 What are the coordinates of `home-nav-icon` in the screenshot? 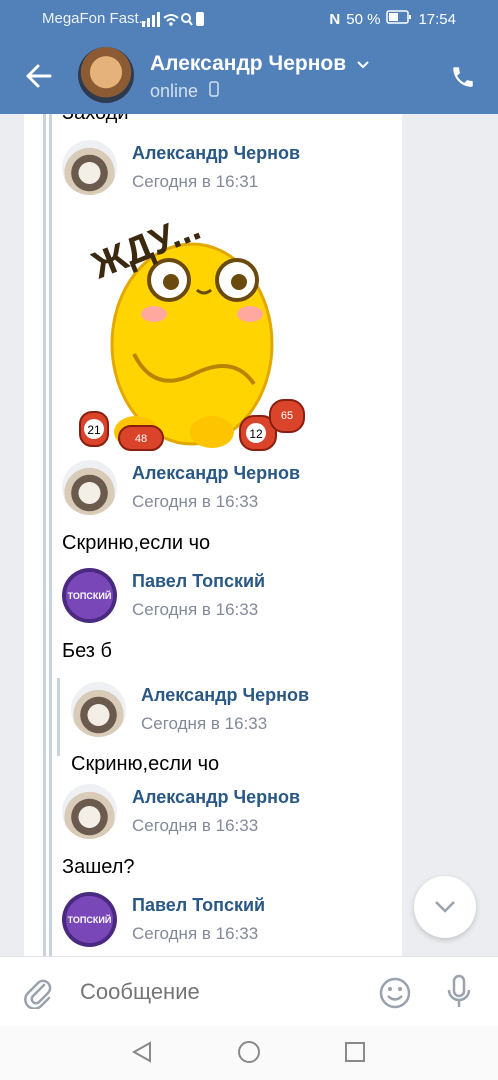 It's located at (249, 1054).